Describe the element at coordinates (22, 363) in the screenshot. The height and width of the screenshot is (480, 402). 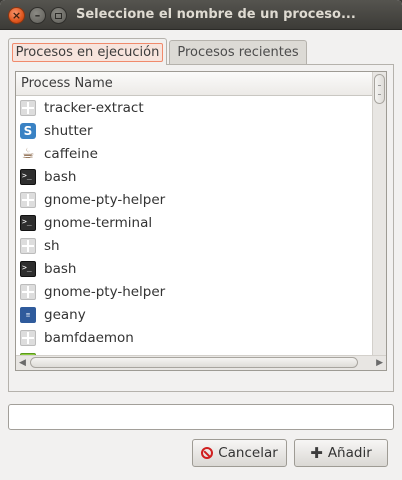
I see `scroll-left-arrow-icon: ◀` at that location.